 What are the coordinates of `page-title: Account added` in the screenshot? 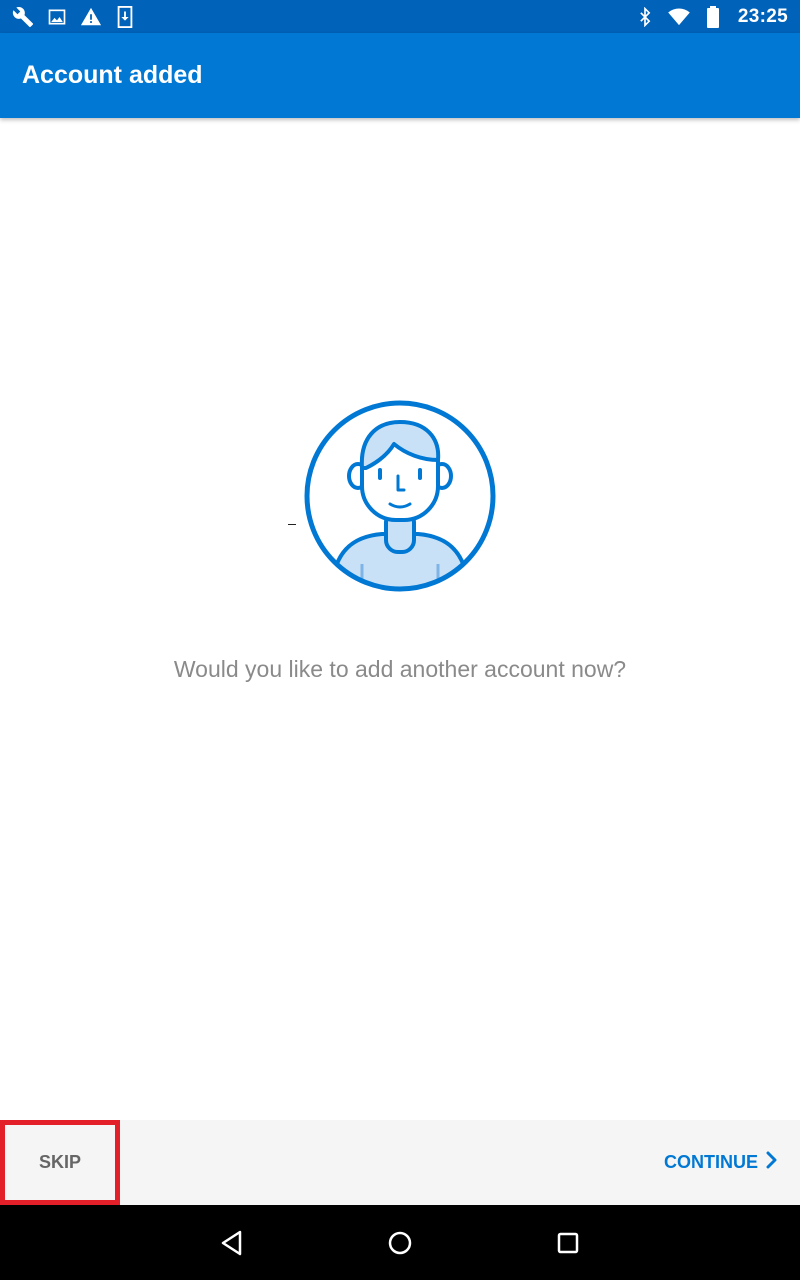 It's located at (112, 75).